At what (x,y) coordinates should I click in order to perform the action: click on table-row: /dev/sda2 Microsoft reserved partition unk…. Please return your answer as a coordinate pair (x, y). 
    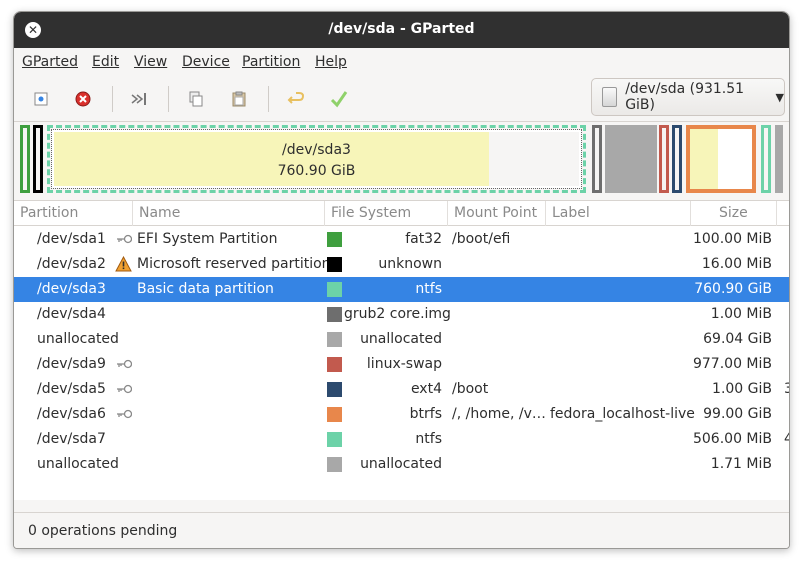
    Looking at the image, I should click on (401, 264).